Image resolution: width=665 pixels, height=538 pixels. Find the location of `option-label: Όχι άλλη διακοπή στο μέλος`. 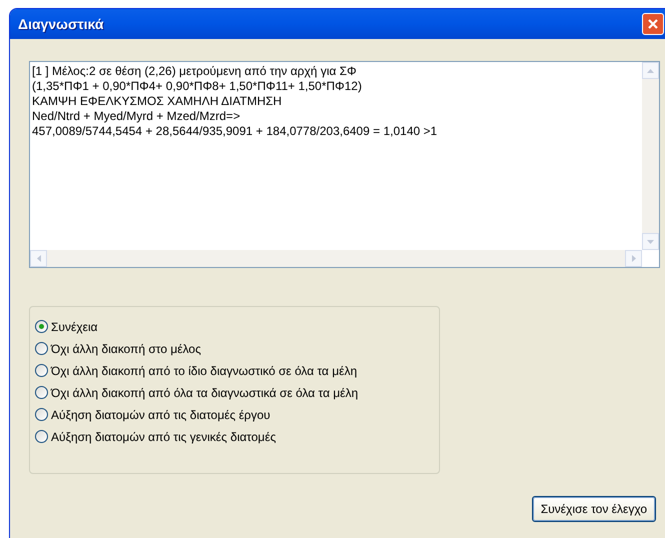

option-label: Όχι άλλη διακοπή στο μέλος is located at coordinates (126, 349).